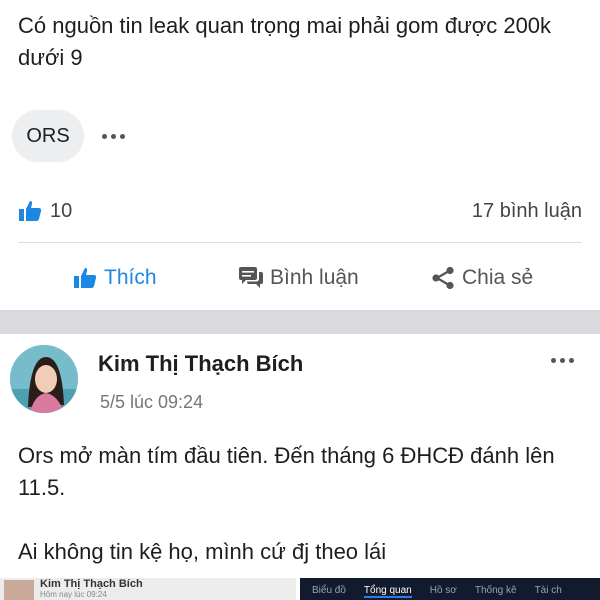  What do you see at coordinates (387, 591) in the screenshot?
I see `thumbnail-tab: Tổng quan` at bounding box center [387, 591].